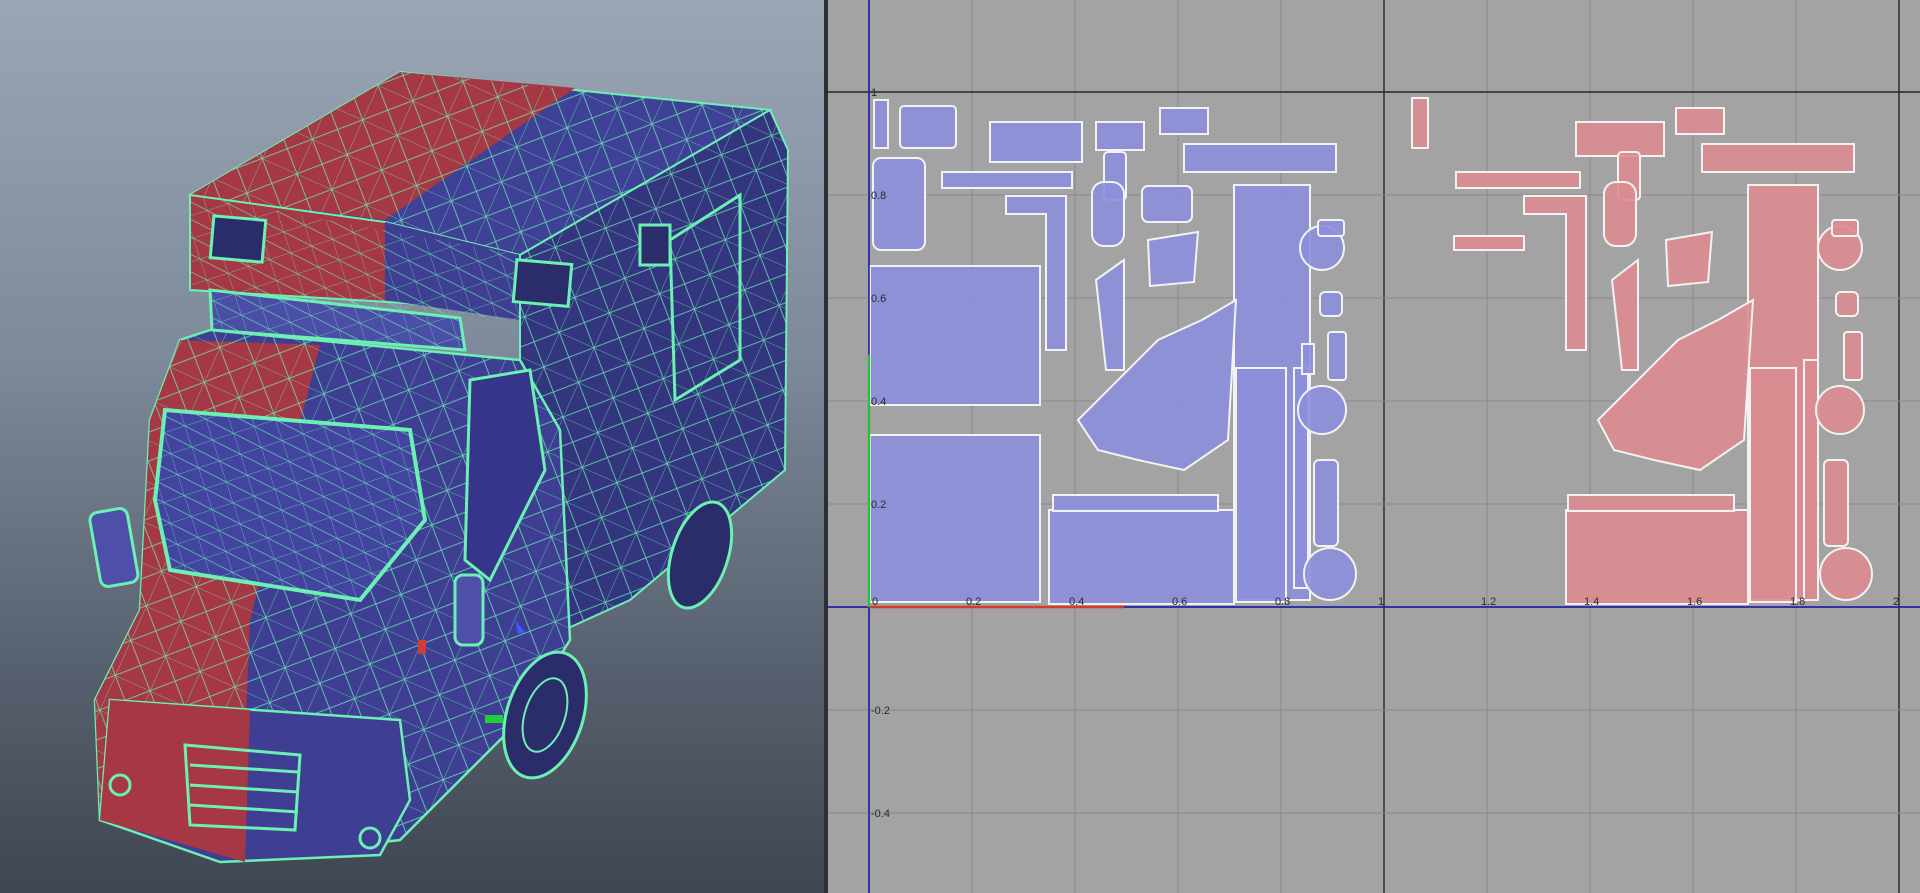 This screenshot has height=893, width=1920. Describe the element at coordinates (878, 505) in the screenshot. I see `v-tick-label: 0.2` at that location.